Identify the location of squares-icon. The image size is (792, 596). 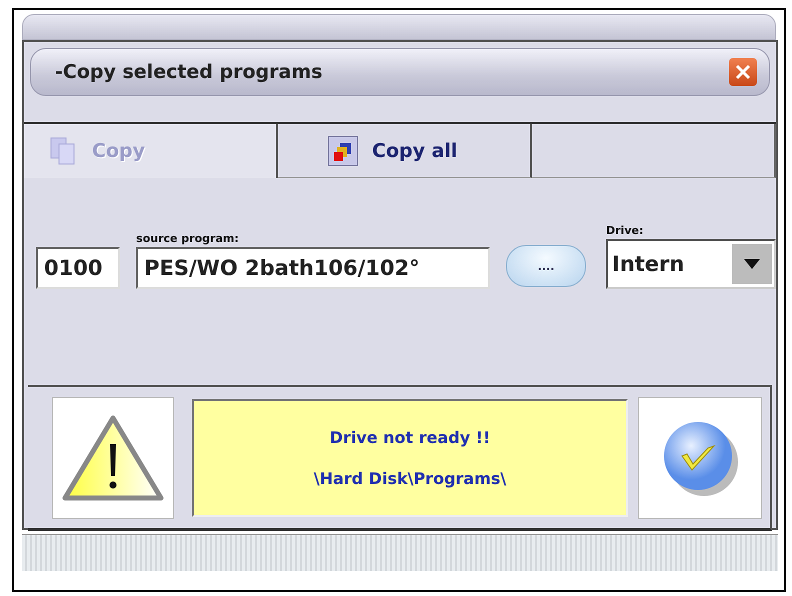
(343, 151).